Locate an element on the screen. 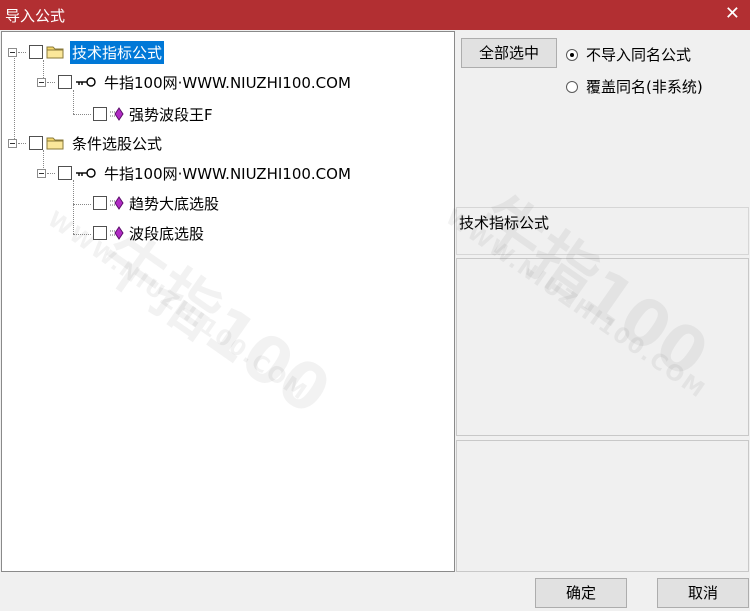  tree-node-niuzhi-tech: 牛指100网·WWW.NIUZHI100.COM is located at coordinates (195, 82).